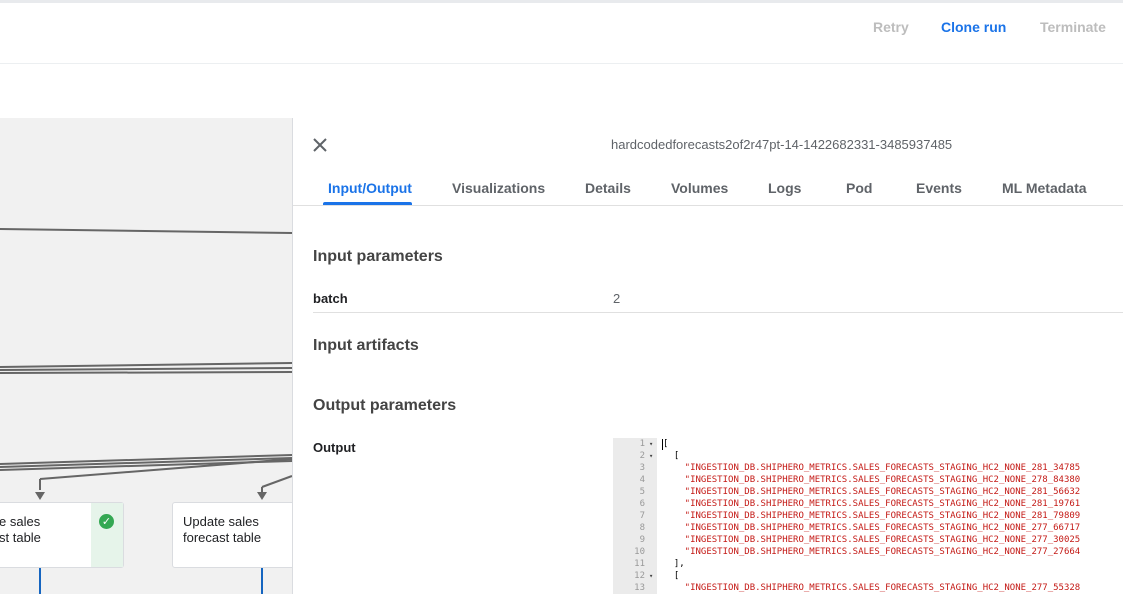  I want to click on line-number: 3, so click(642, 468).